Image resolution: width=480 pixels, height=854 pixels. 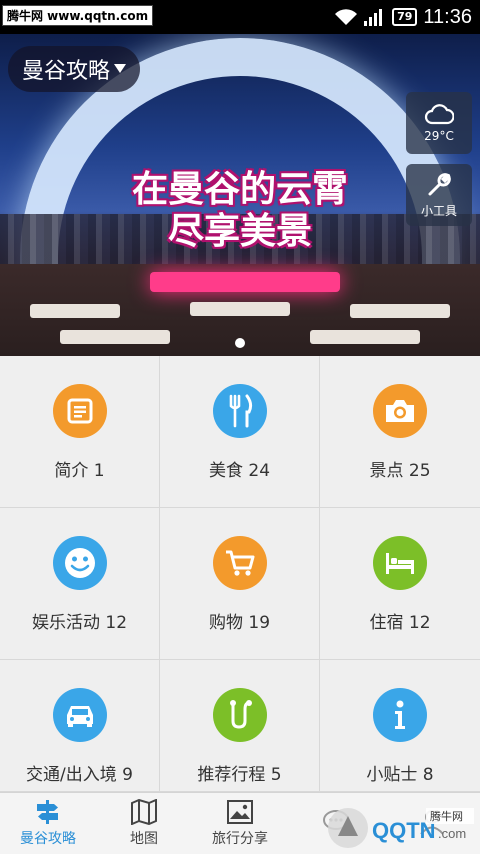 I want to click on chevron-down-icon, so click(x=120, y=68).